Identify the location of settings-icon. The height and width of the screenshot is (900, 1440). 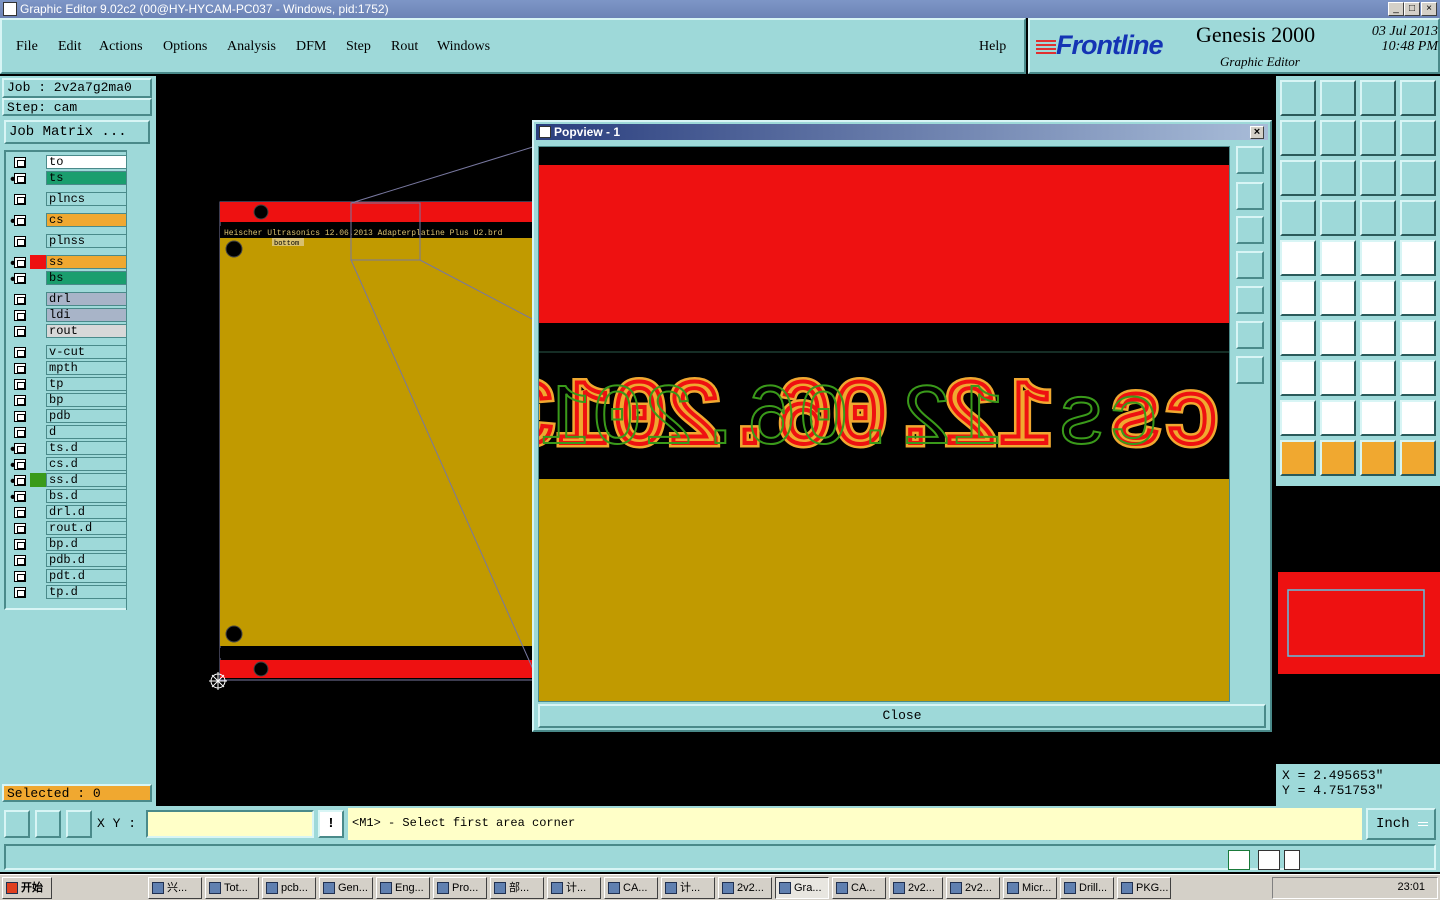
(1298, 218).